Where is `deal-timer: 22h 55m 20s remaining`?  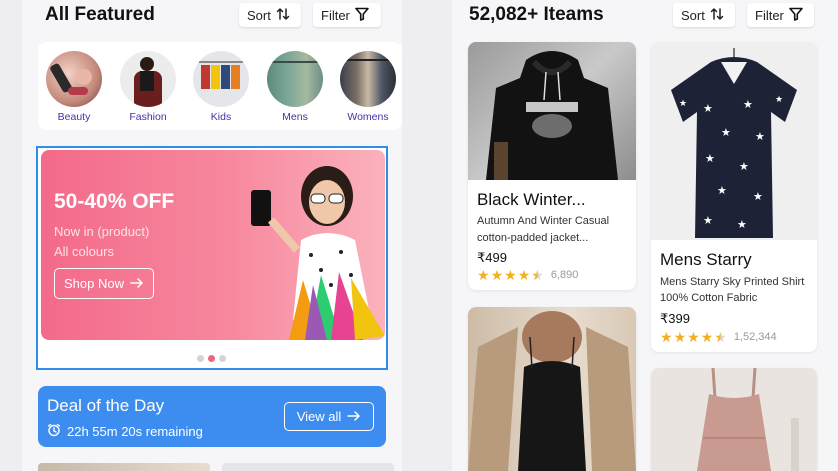
deal-timer: 22h 55m 20s remaining is located at coordinates (125, 431).